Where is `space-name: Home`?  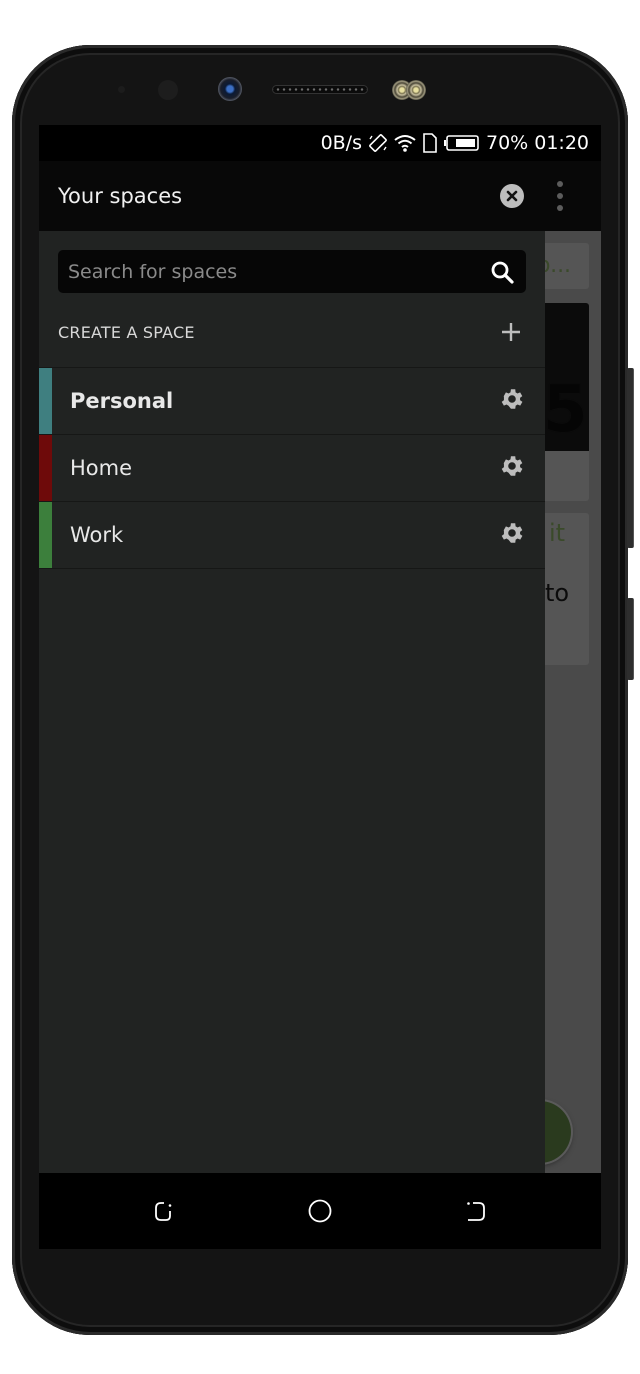 space-name: Home is located at coordinates (101, 468).